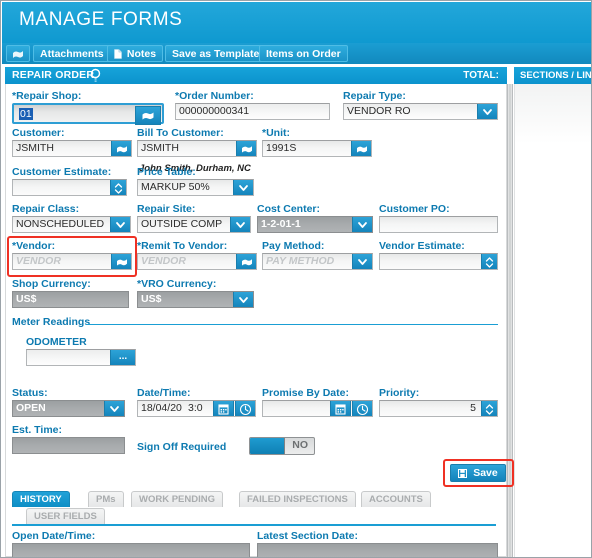  What do you see at coordinates (362, 408) in the screenshot?
I see `promise-clock-icon` at bounding box center [362, 408].